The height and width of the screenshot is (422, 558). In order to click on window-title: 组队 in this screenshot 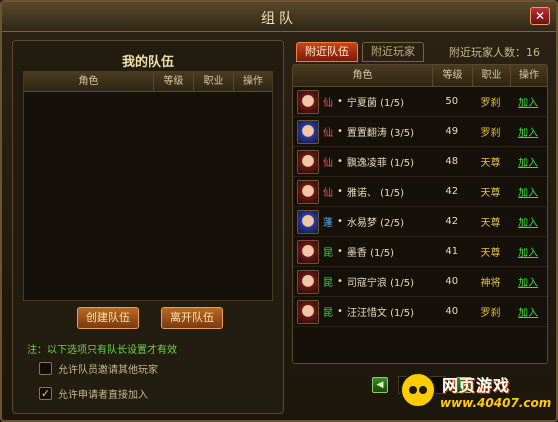, I will do `click(279, 19)`.